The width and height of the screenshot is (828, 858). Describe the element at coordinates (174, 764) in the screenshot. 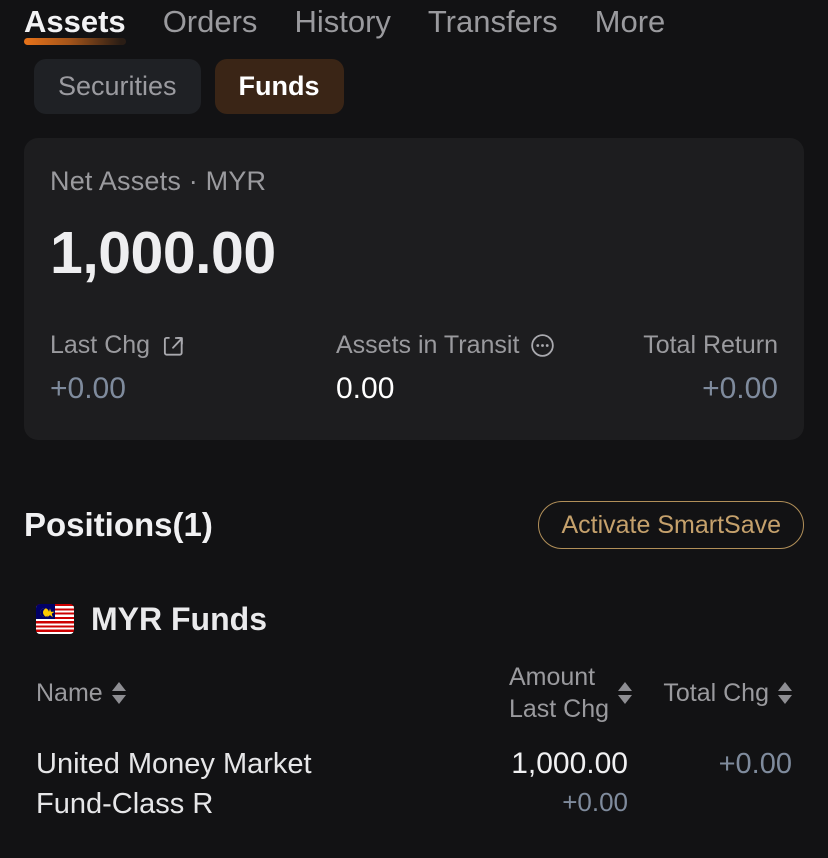

I see `fund-name-line-1: United Money Market` at that location.